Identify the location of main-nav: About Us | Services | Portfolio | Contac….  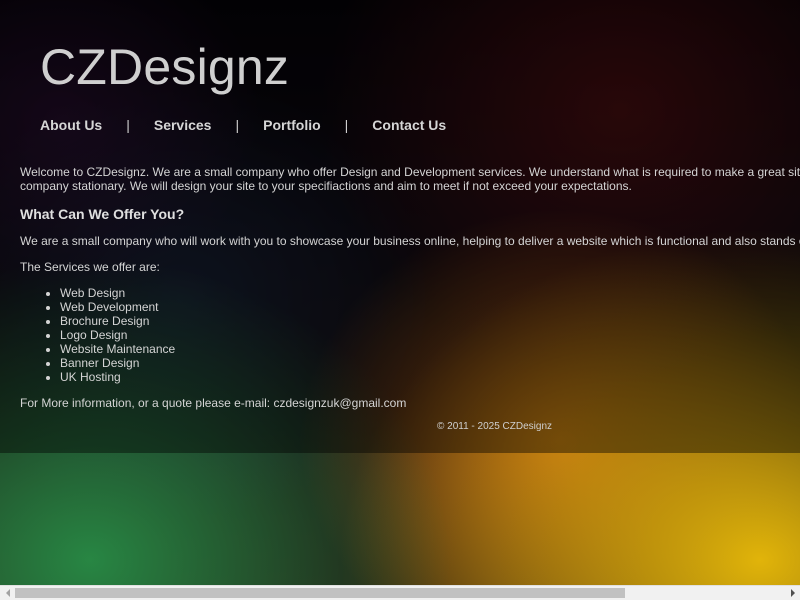
(243, 125).